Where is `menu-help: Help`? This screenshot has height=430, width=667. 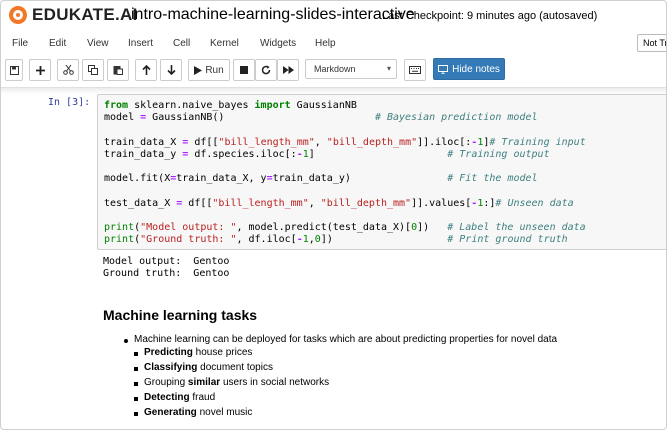
menu-help: Help is located at coordinates (325, 43).